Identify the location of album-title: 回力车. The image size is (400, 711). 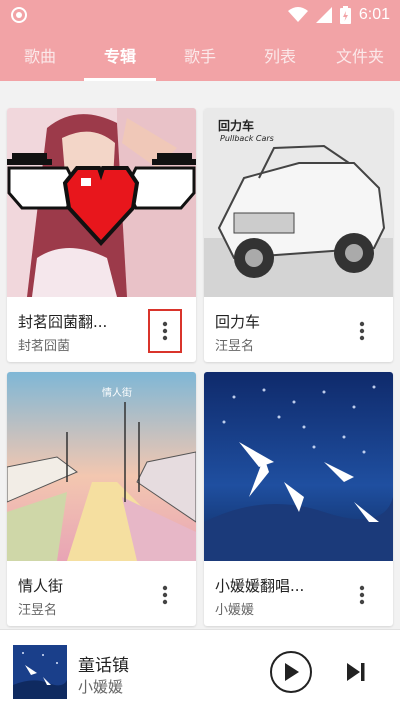
(238, 322).